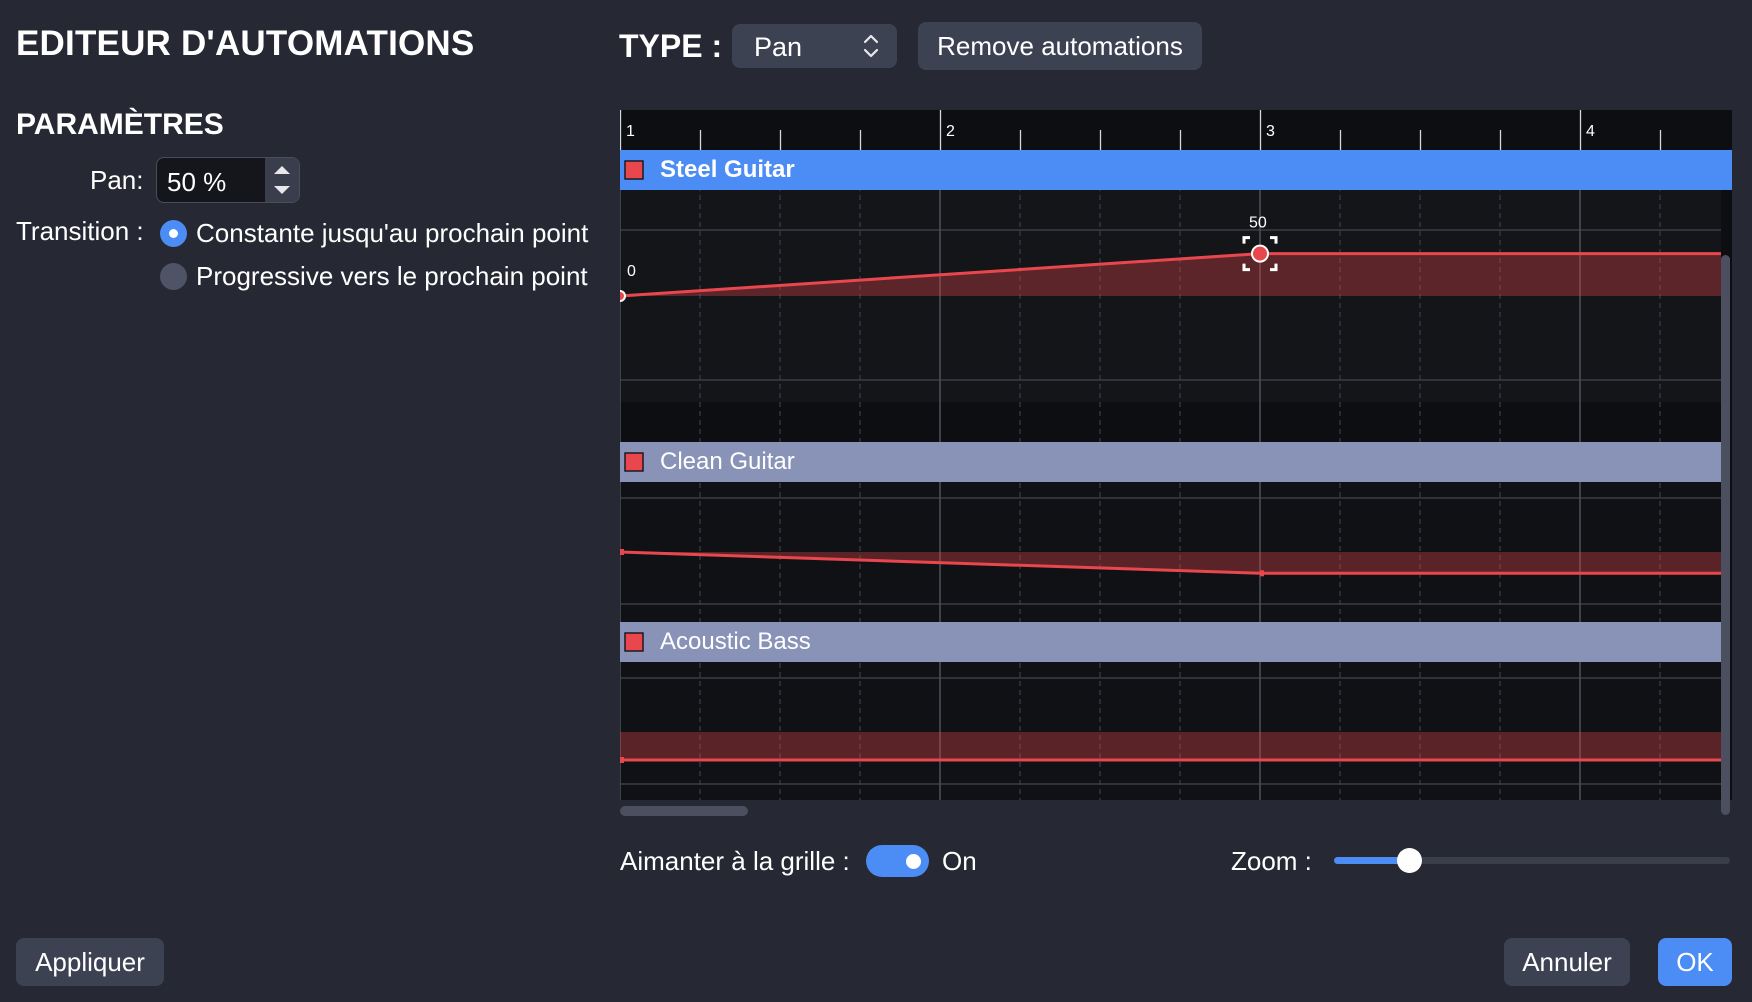 Image resolution: width=1752 pixels, height=1002 pixels. I want to click on type-dropdown: Pan, so click(814, 46).